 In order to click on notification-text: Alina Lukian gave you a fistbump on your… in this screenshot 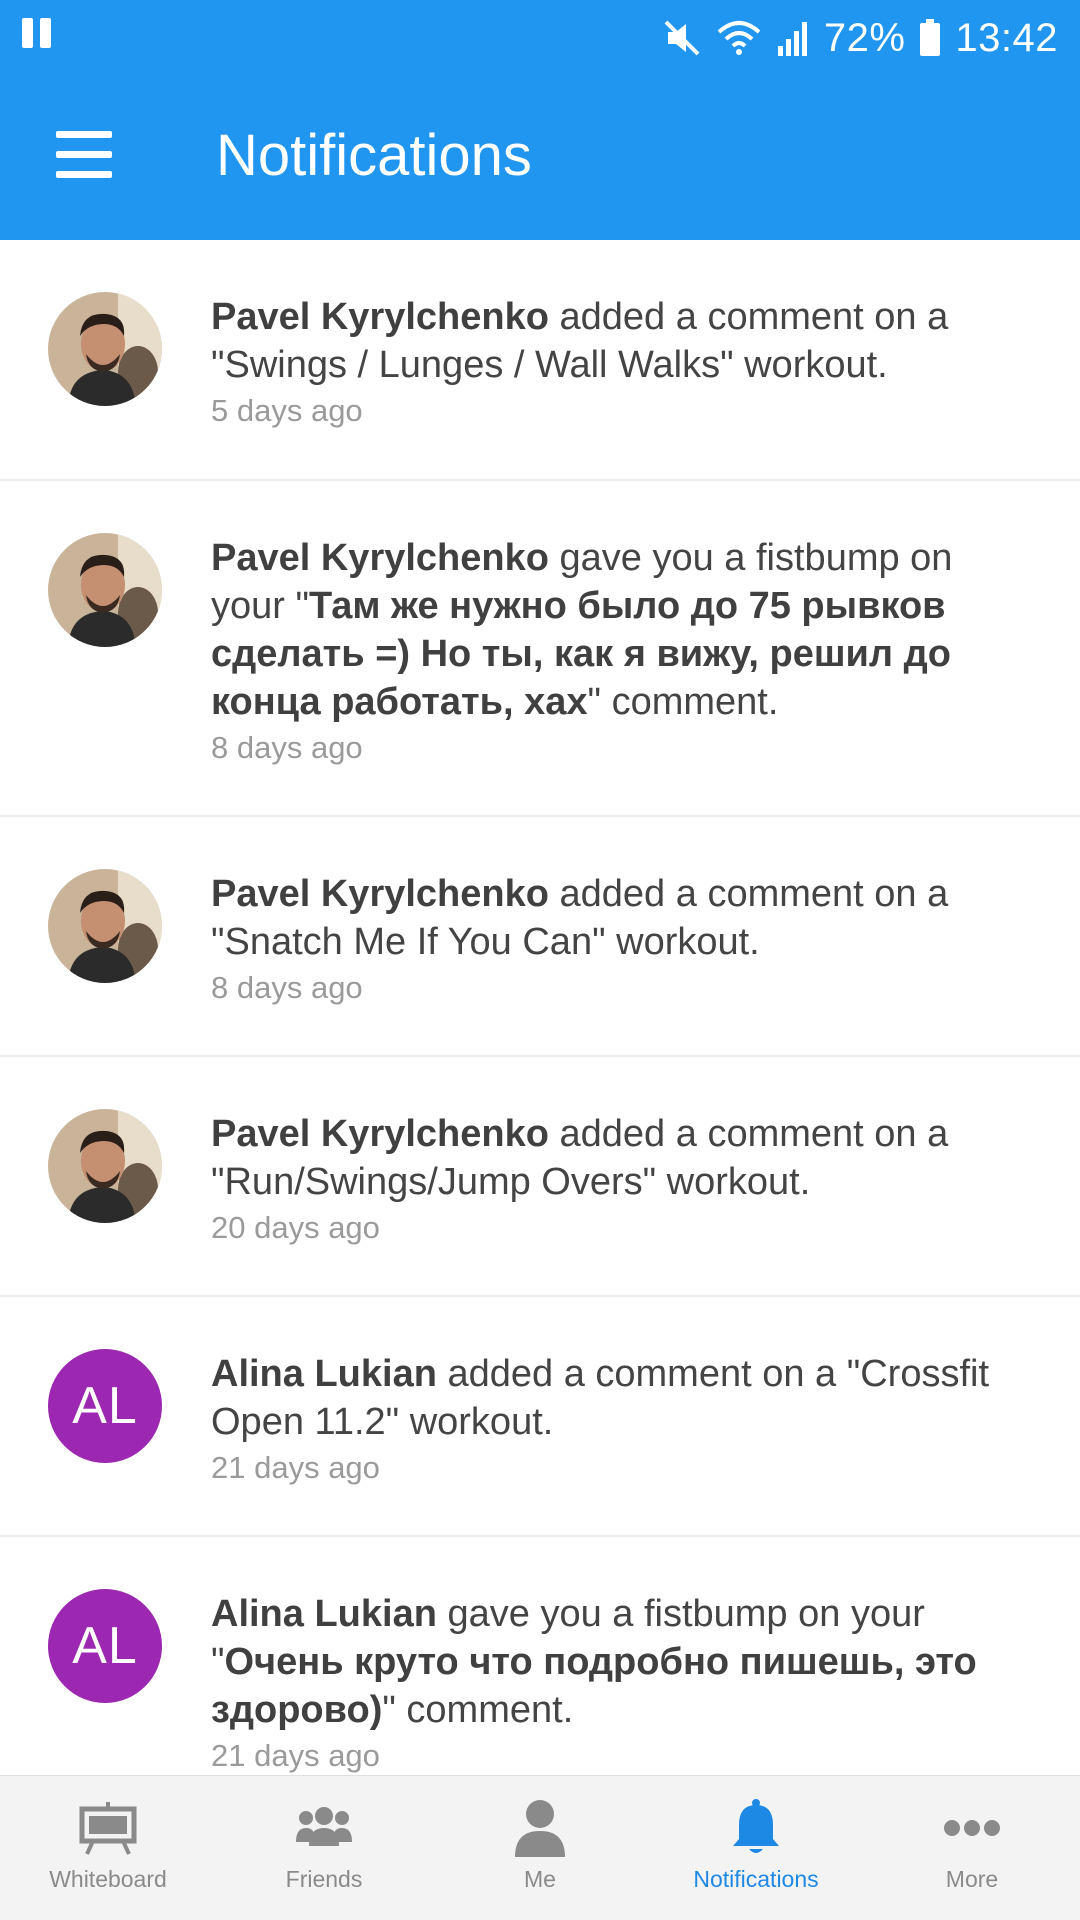, I will do `click(620, 1662)`.